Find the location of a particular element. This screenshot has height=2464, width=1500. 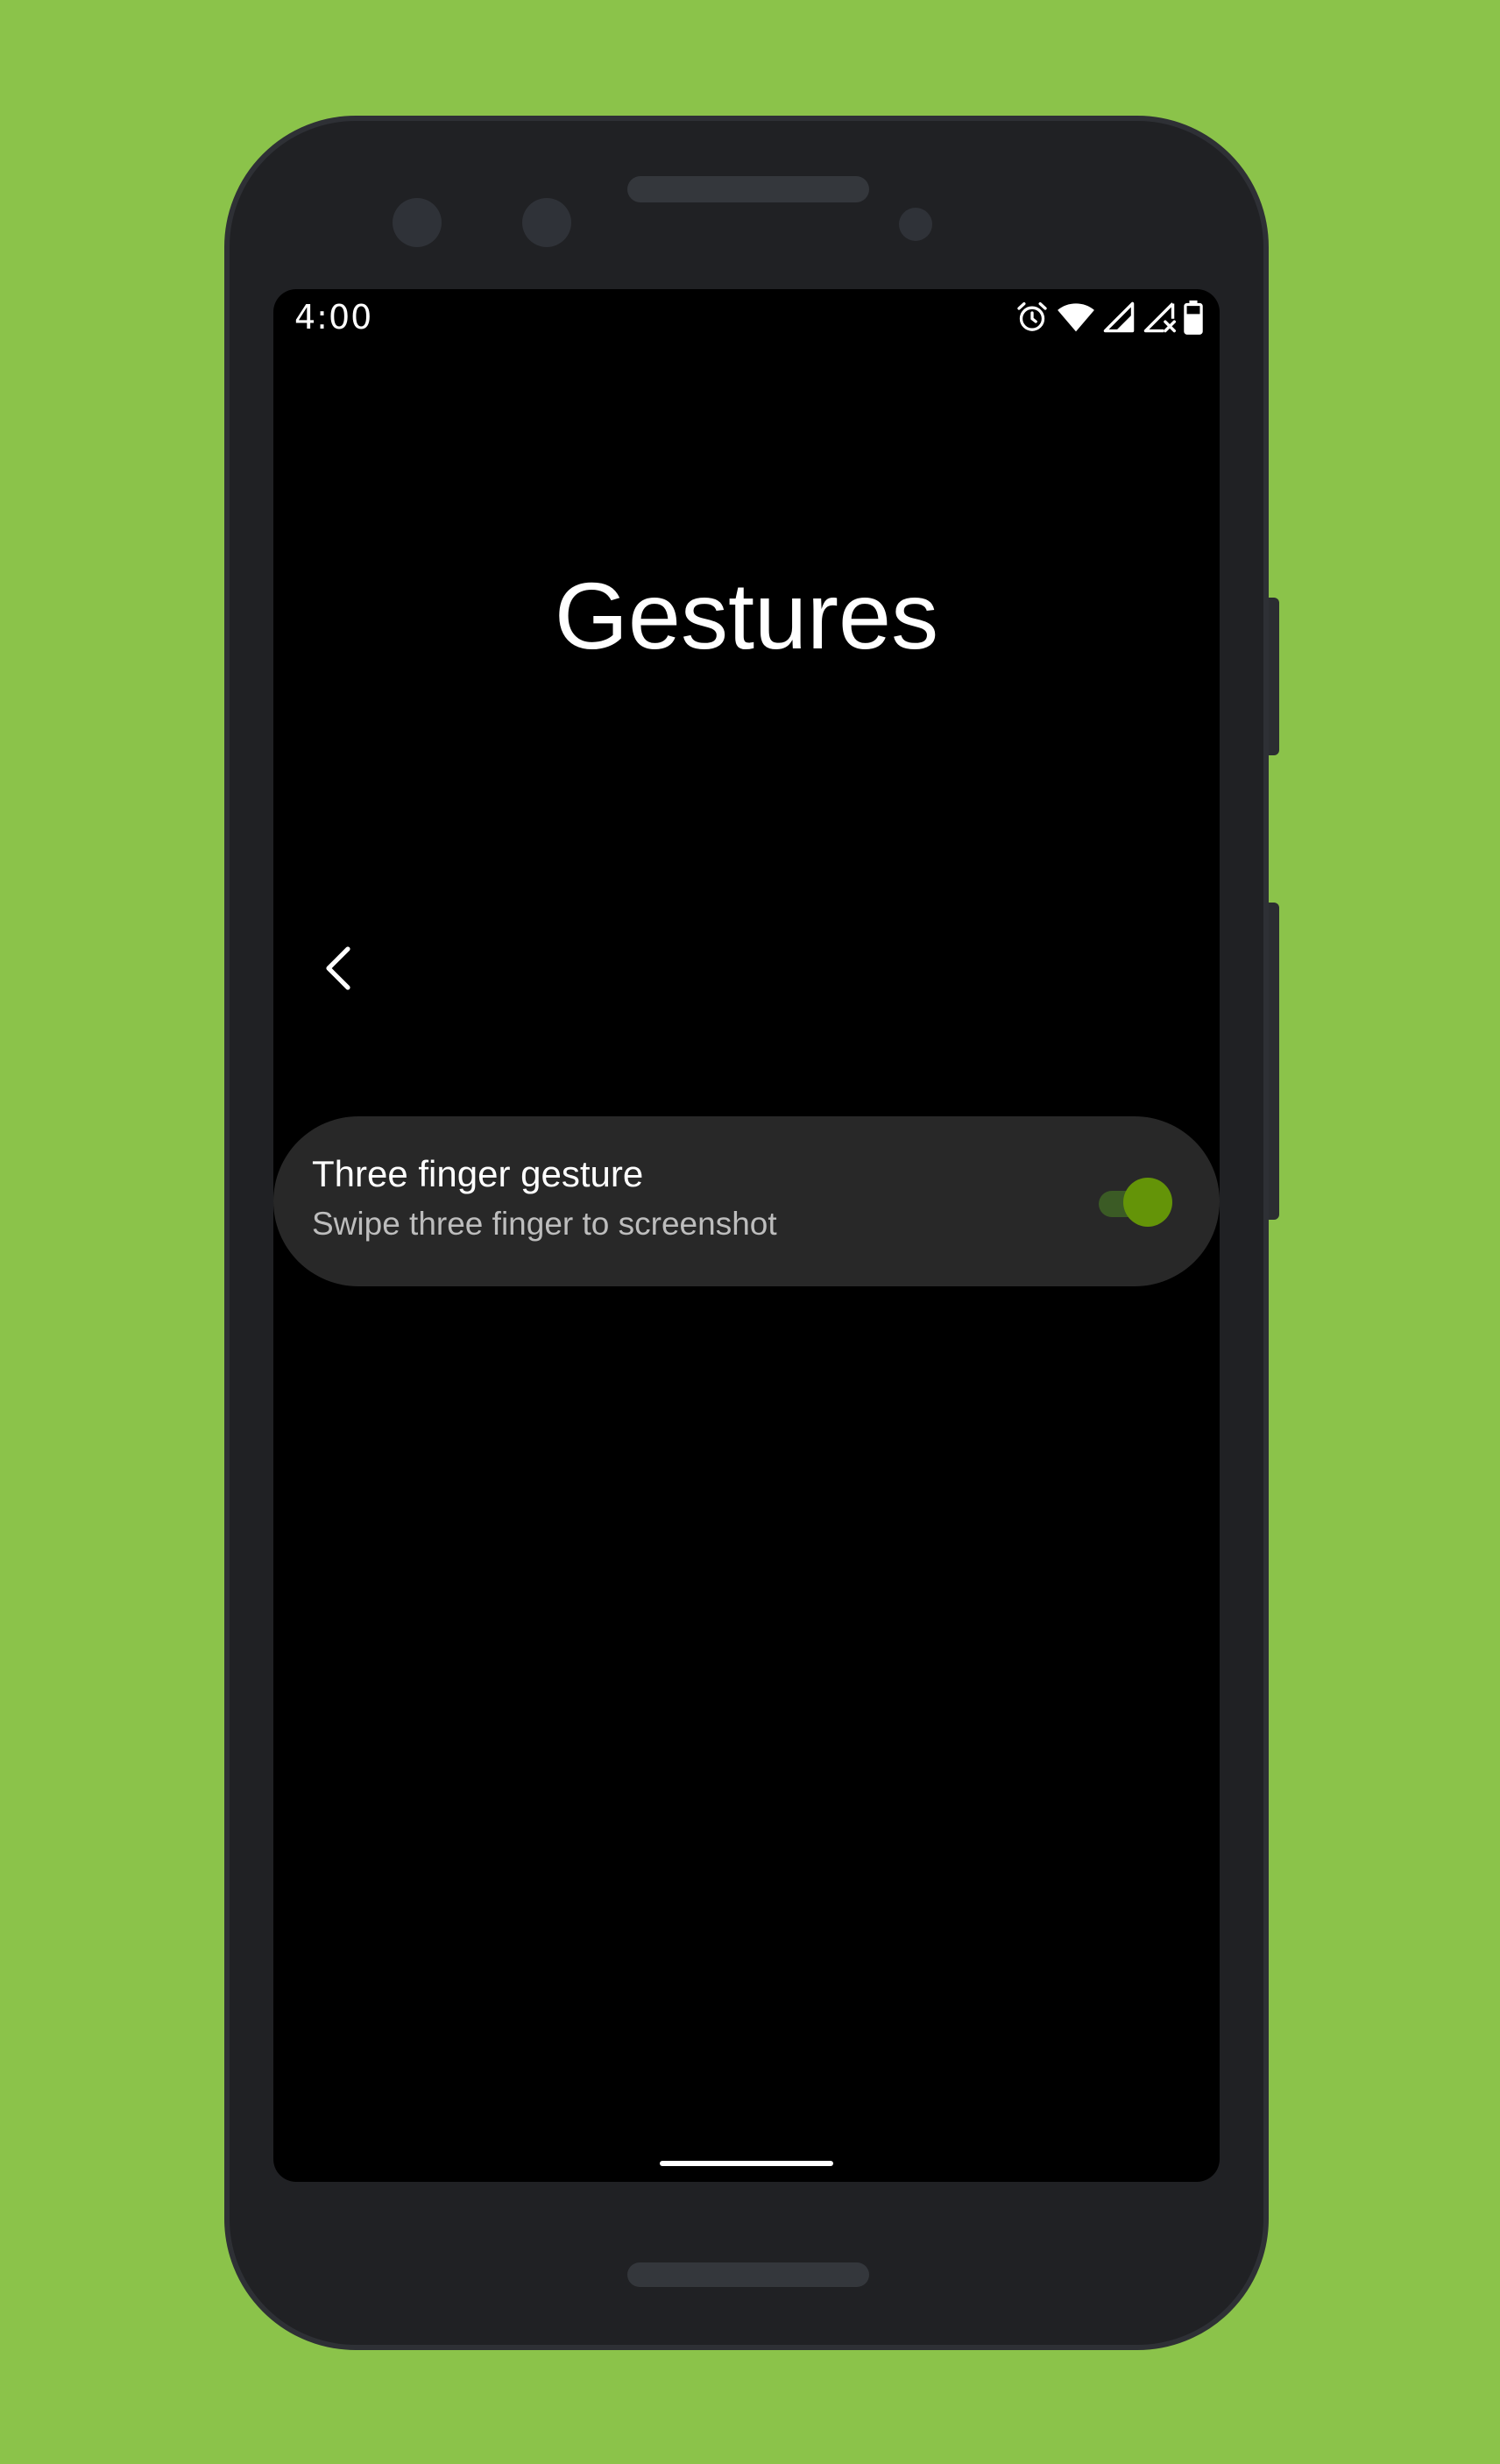

back-button is located at coordinates (339, 968).